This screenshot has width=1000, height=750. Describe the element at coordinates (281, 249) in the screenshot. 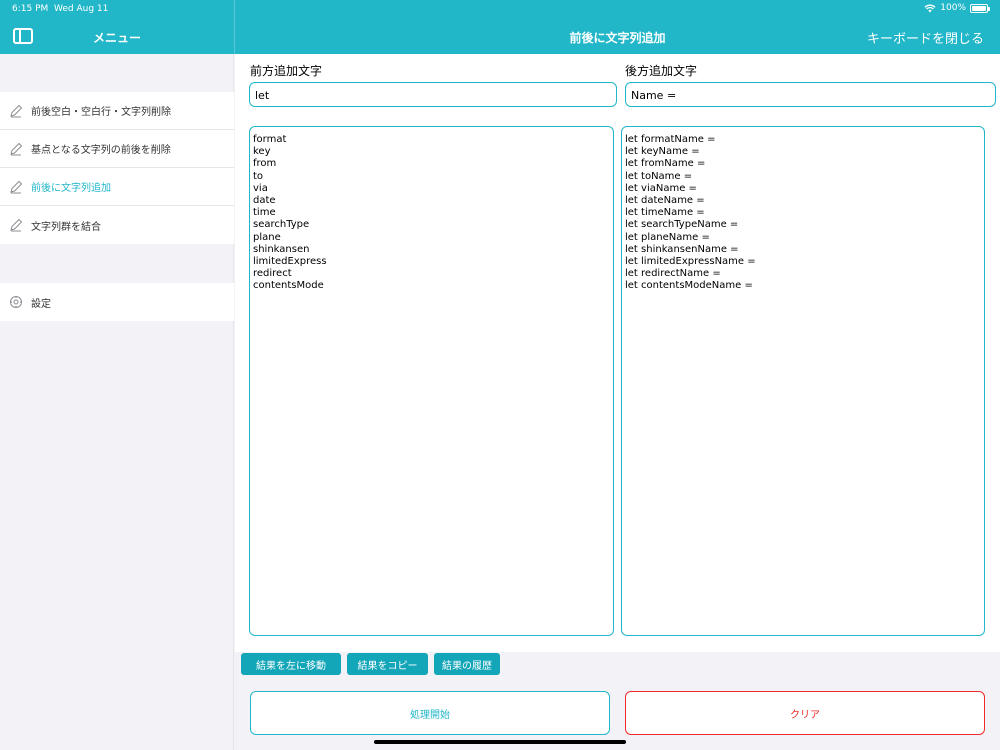

I see `text-line: shinkansen` at that location.